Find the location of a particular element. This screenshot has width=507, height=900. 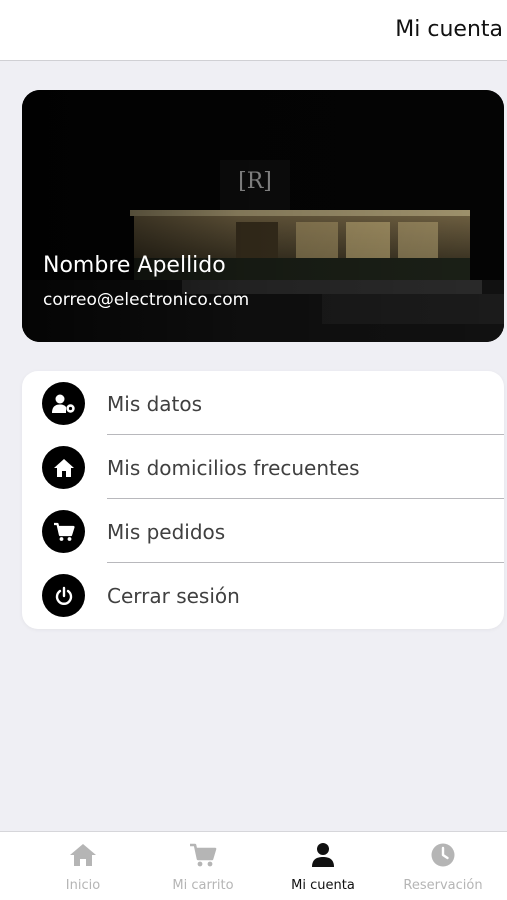

user-icon is located at coordinates (323, 855).